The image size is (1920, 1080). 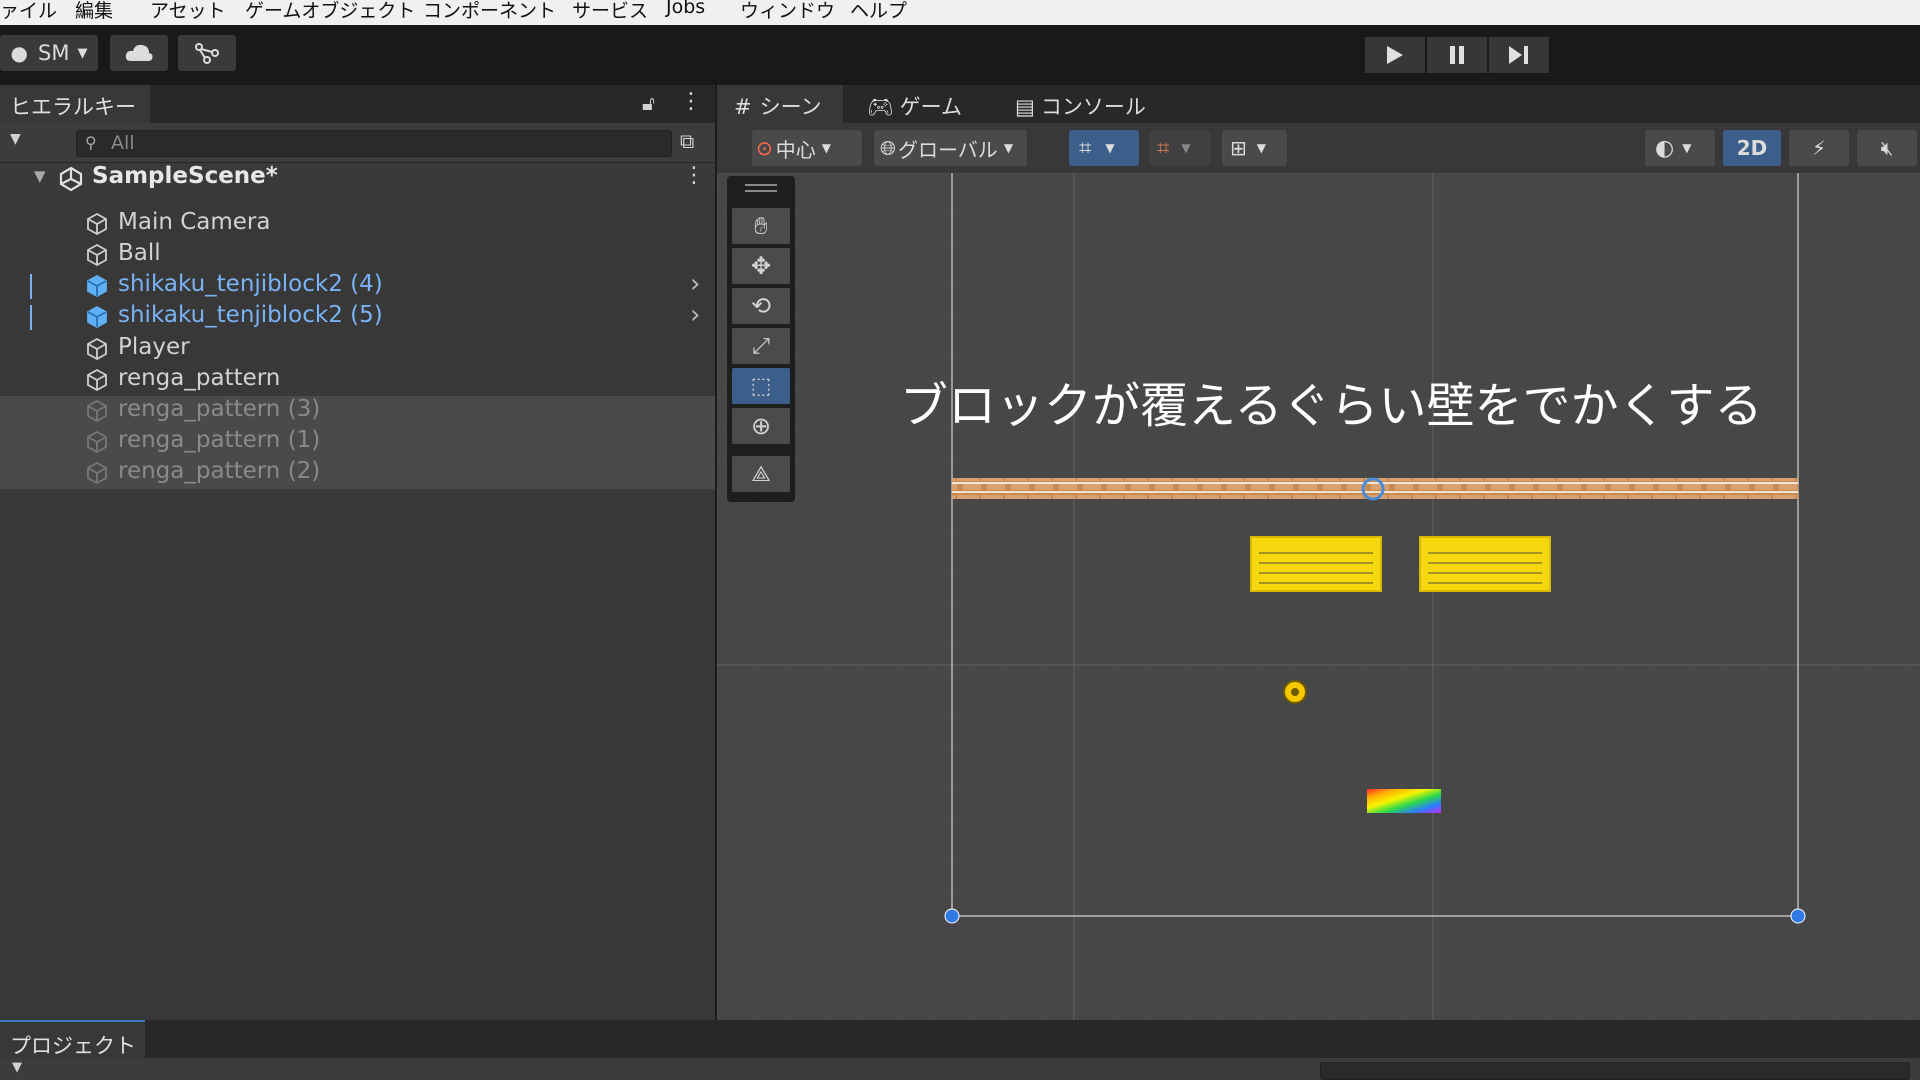 I want to click on audio-toggle: 🔇︎, so click(x=1887, y=148).